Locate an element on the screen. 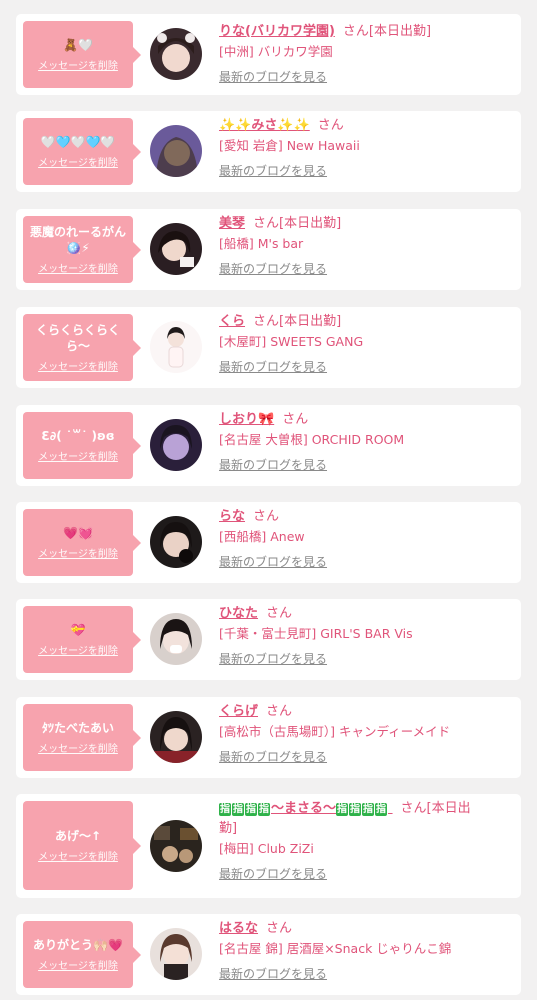  shop-label: [船橋] M's bar is located at coordinates (261, 243).